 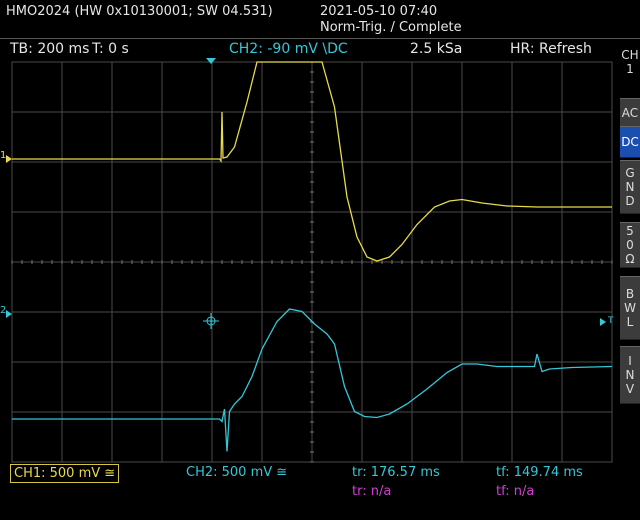 I want to click on trigger-level-label: T, so click(x=611, y=321).